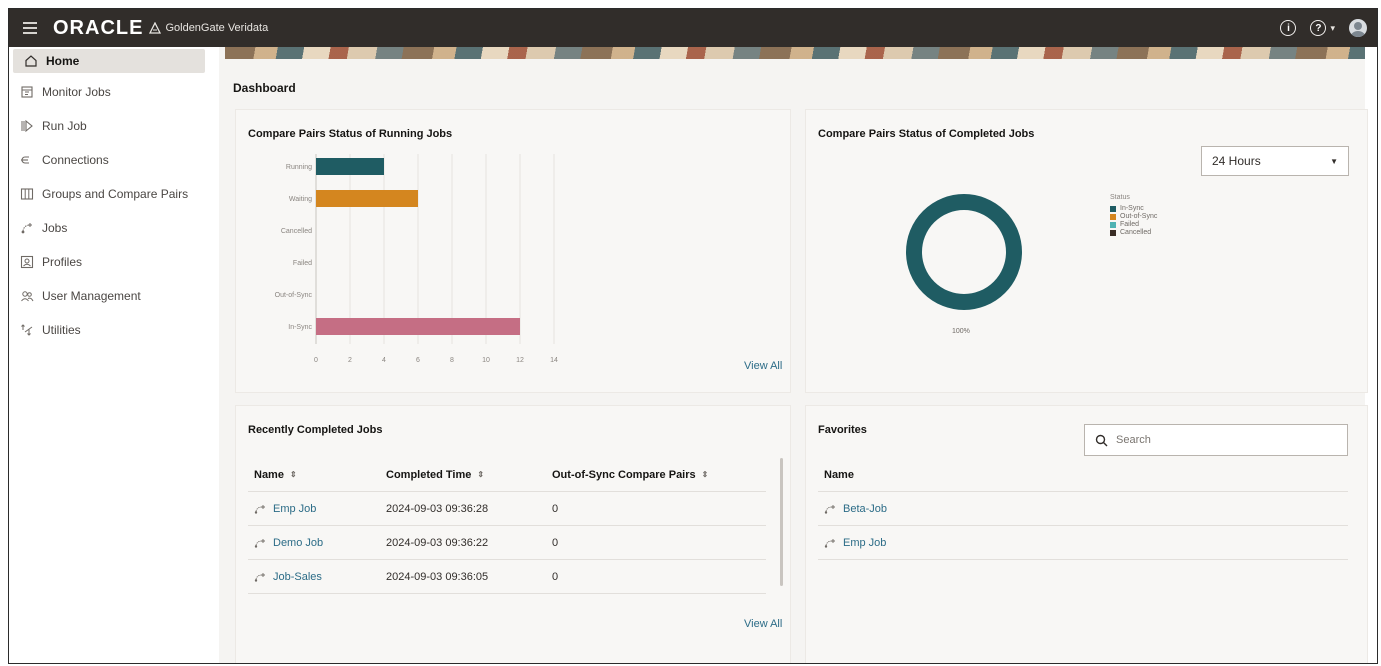 Image resolution: width=1381 pixels, height=666 pixels. I want to click on legend-item-out-of-sync: Out-of-Sync, so click(1133, 216).